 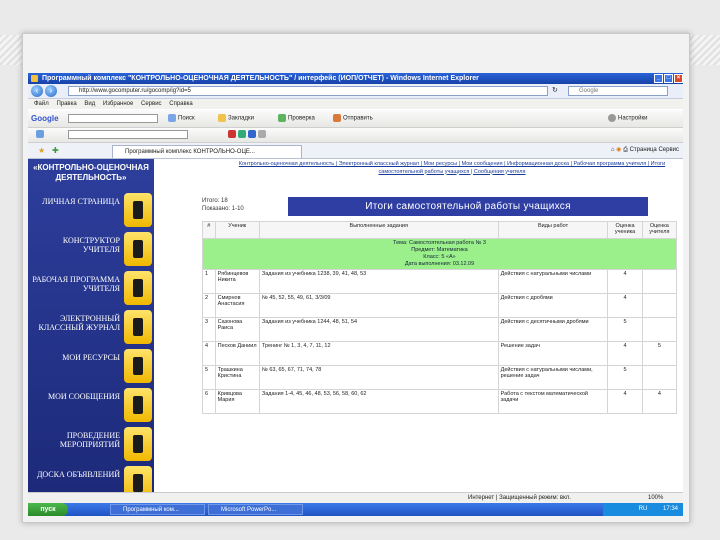 I want to click on menu-view: Вид, so click(x=89, y=104).